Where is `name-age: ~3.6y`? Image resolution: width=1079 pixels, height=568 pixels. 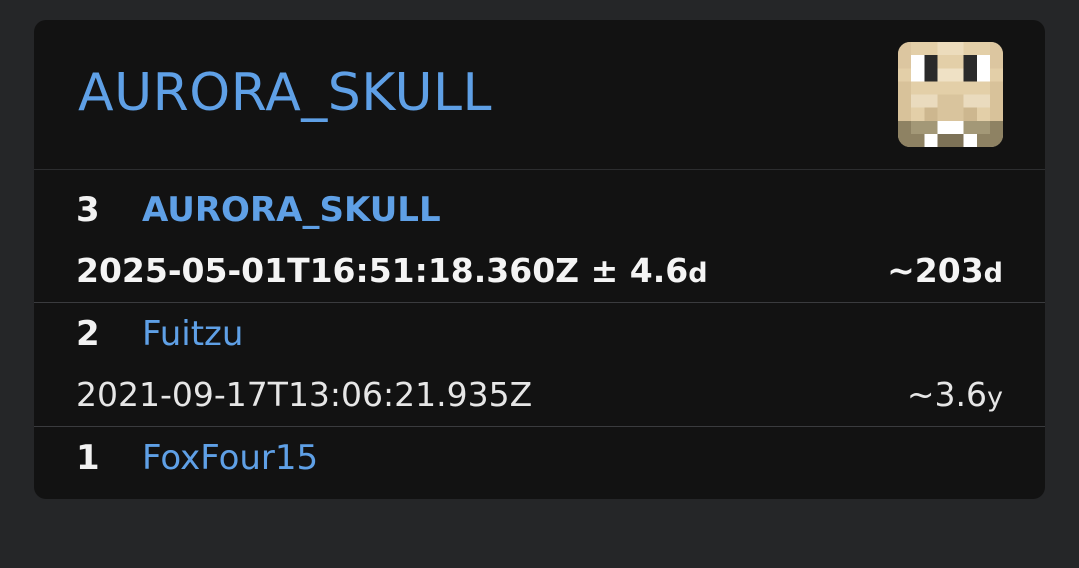 name-age: ~3.6y is located at coordinates (955, 396).